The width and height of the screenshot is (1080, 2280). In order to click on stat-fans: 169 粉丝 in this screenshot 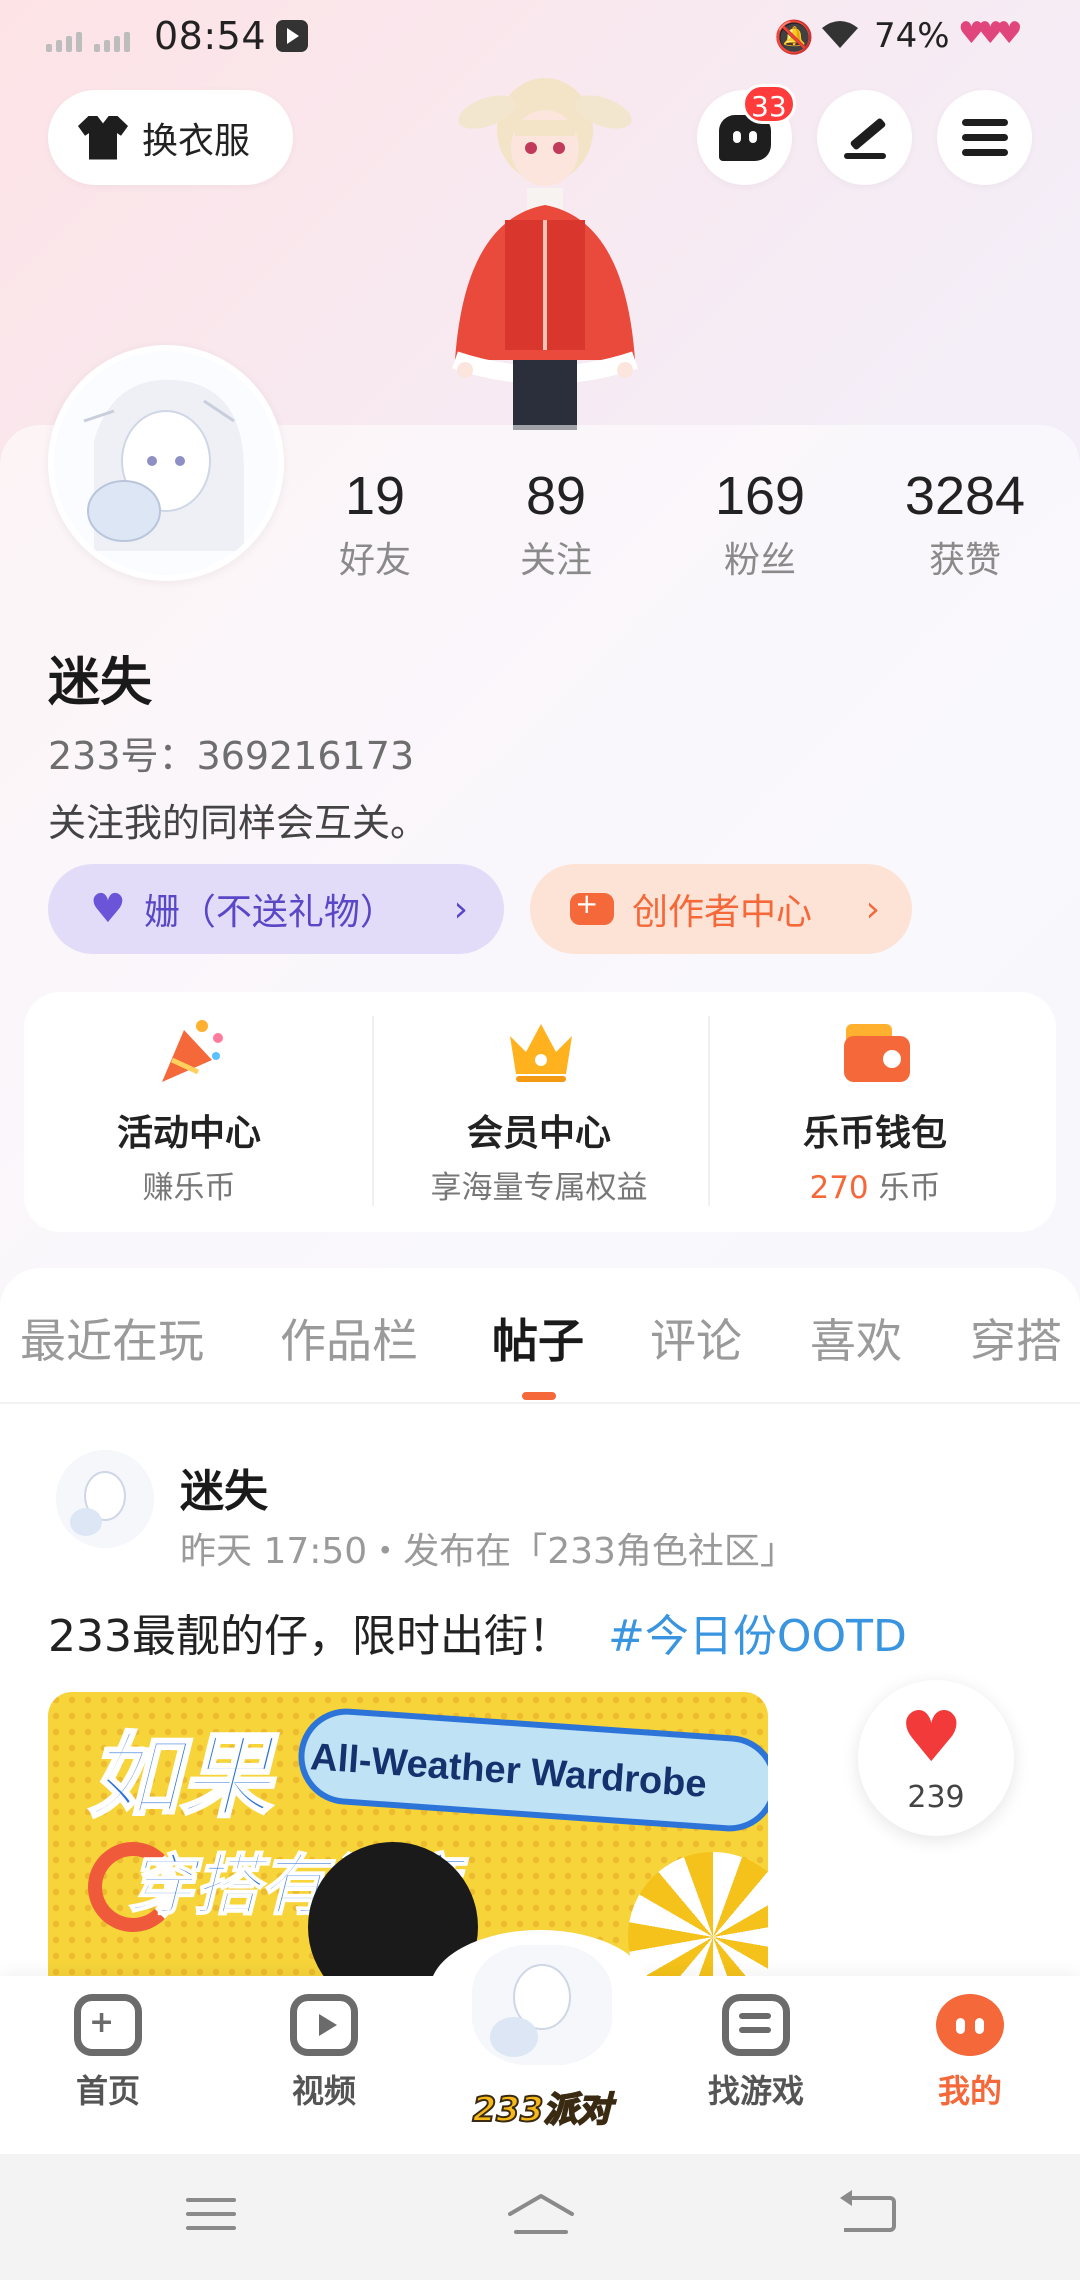, I will do `click(760, 524)`.